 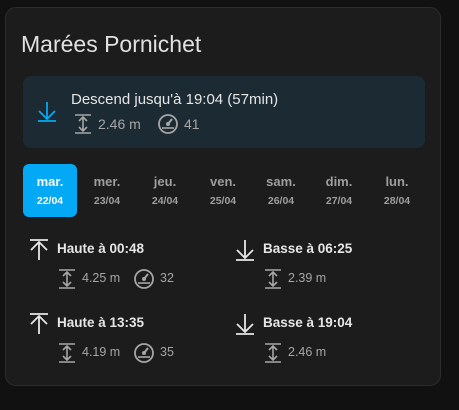 I want to click on day-name: sam., so click(x=281, y=181).